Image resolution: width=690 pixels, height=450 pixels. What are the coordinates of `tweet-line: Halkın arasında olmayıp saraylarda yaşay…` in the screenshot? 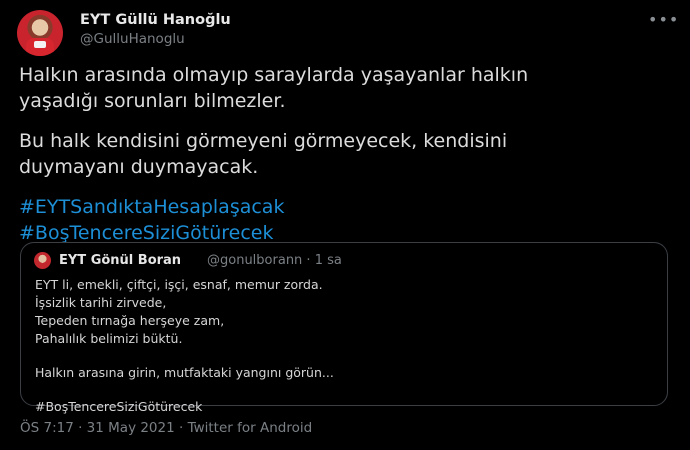 It's located at (274, 75).